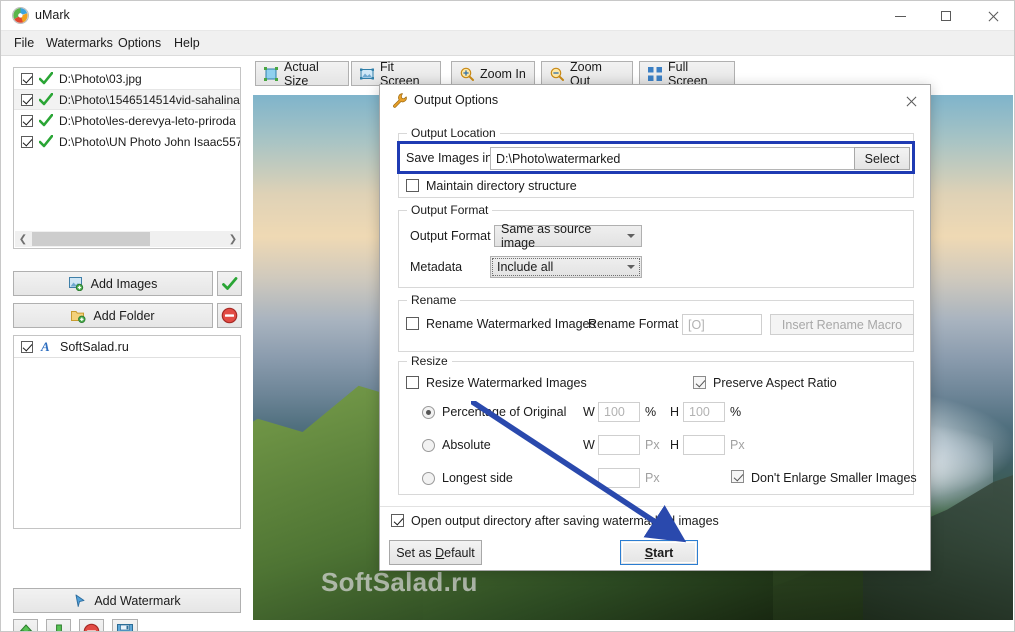 The width and height of the screenshot is (1015, 632). What do you see at coordinates (699, 158) in the screenshot?
I see `output-path-input: D:\Photo\watermarked` at bounding box center [699, 158].